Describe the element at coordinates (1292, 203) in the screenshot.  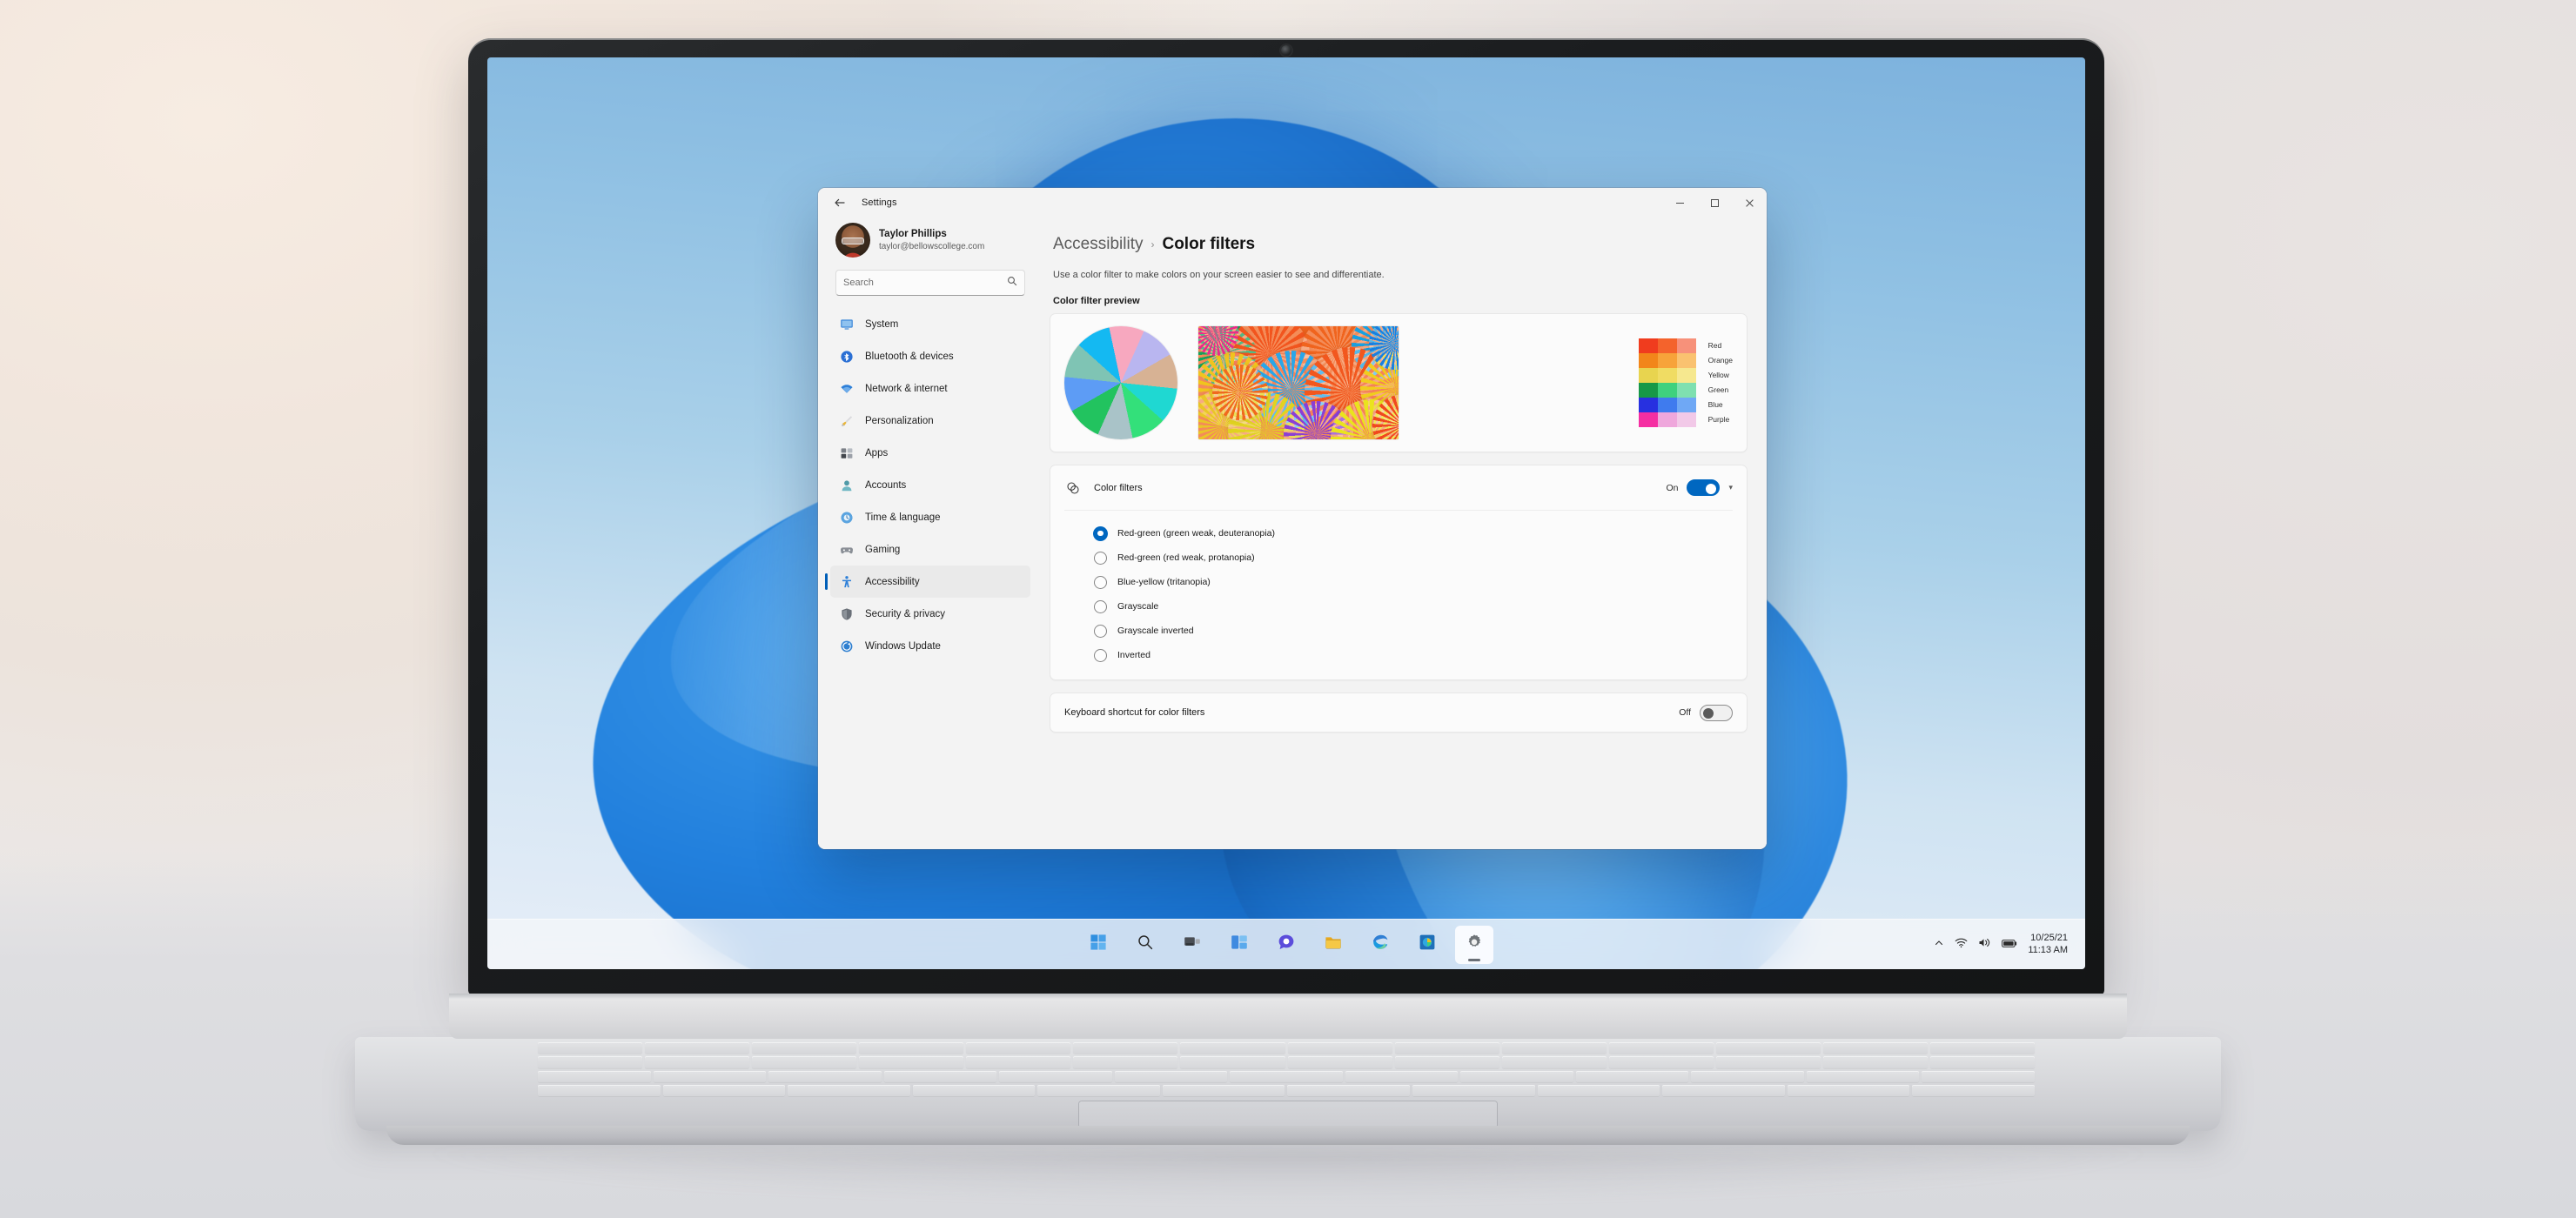
I see `window-titlebar: Settings` at that location.